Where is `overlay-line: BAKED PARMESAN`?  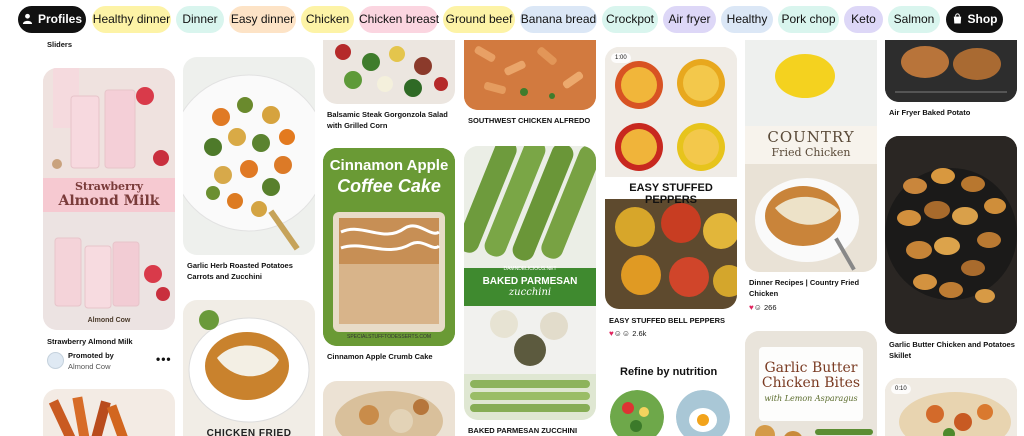 overlay-line: BAKED PARMESAN is located at coordinates (530, 281).